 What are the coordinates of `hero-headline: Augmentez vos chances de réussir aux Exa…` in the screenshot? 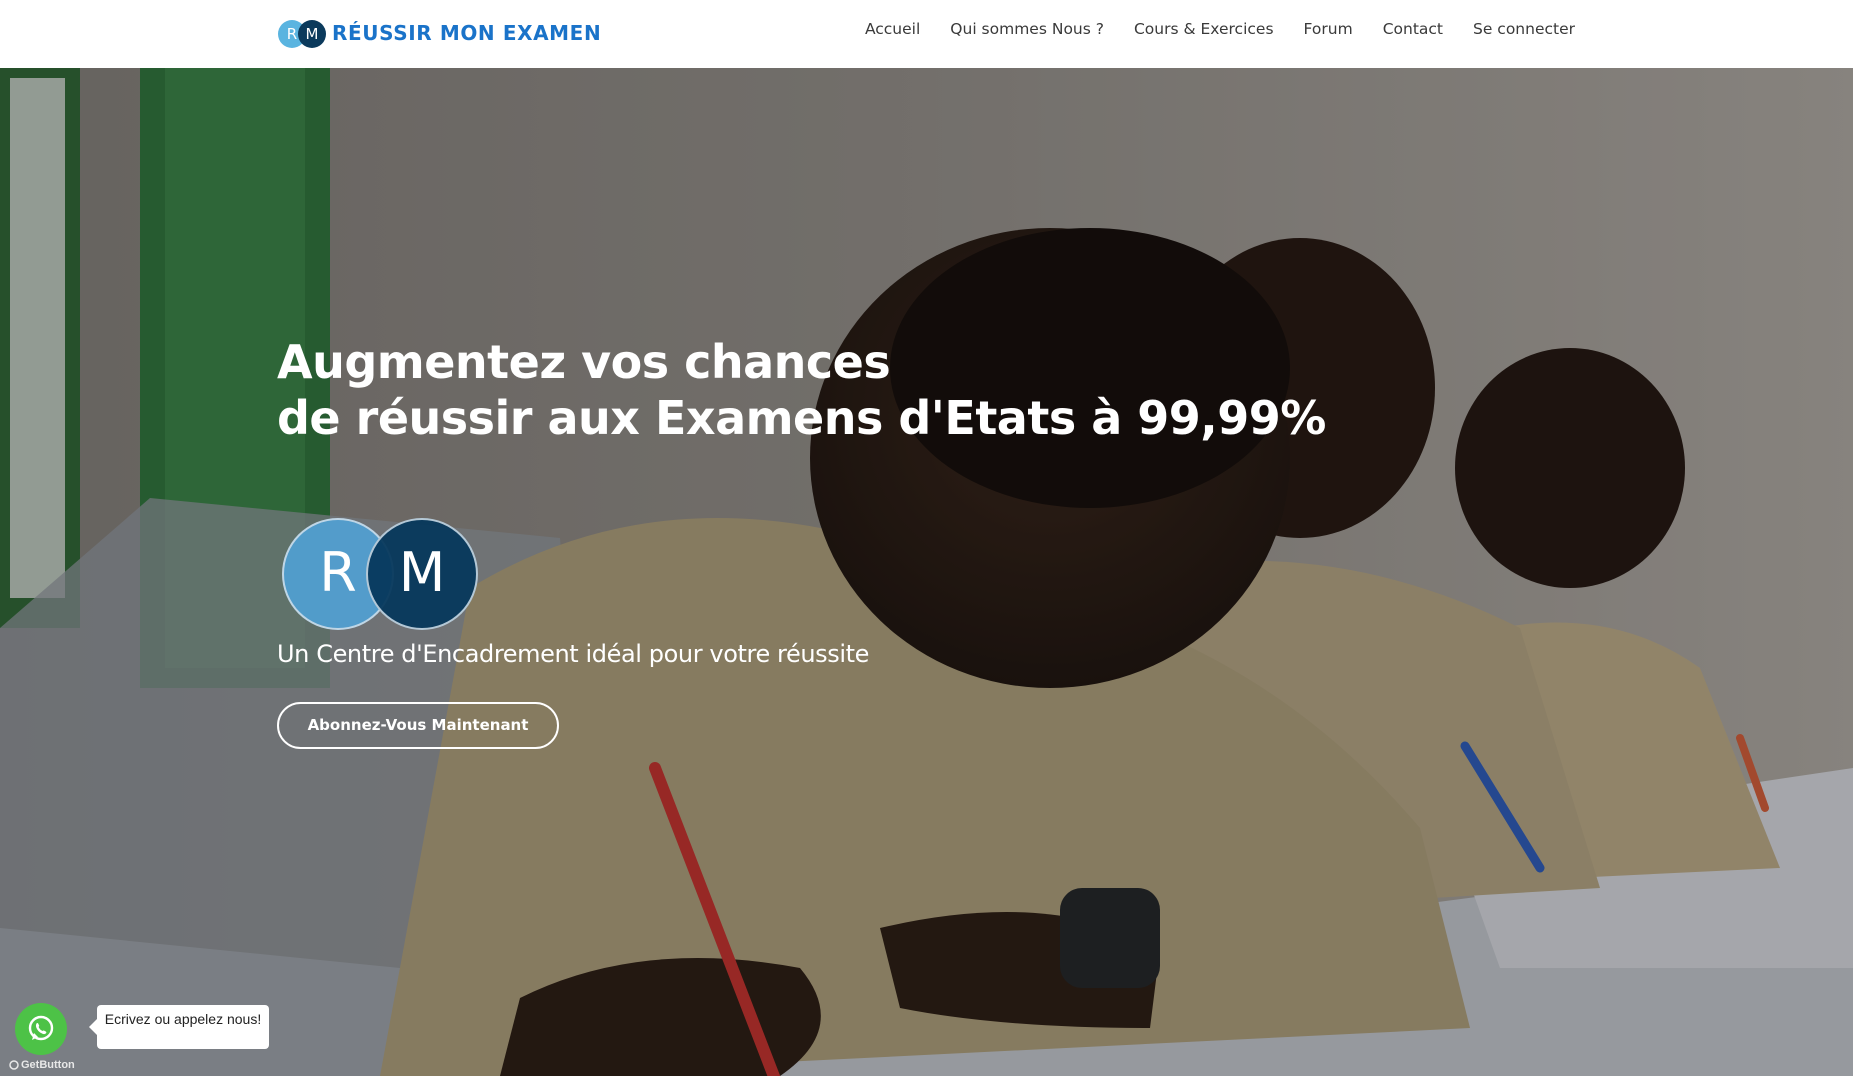 It's located at (801, 390).